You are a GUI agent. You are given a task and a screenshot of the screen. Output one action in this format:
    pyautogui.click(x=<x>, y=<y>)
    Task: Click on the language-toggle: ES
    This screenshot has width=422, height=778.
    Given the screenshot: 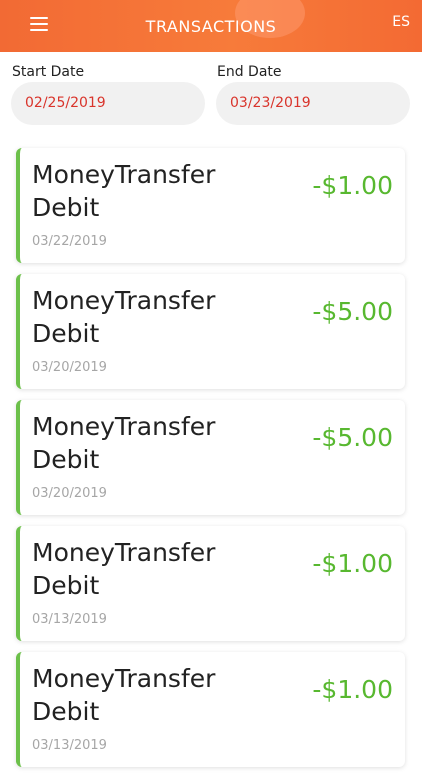 What is the action you would take?
    pyautogui.click(x=401, y=22)
    